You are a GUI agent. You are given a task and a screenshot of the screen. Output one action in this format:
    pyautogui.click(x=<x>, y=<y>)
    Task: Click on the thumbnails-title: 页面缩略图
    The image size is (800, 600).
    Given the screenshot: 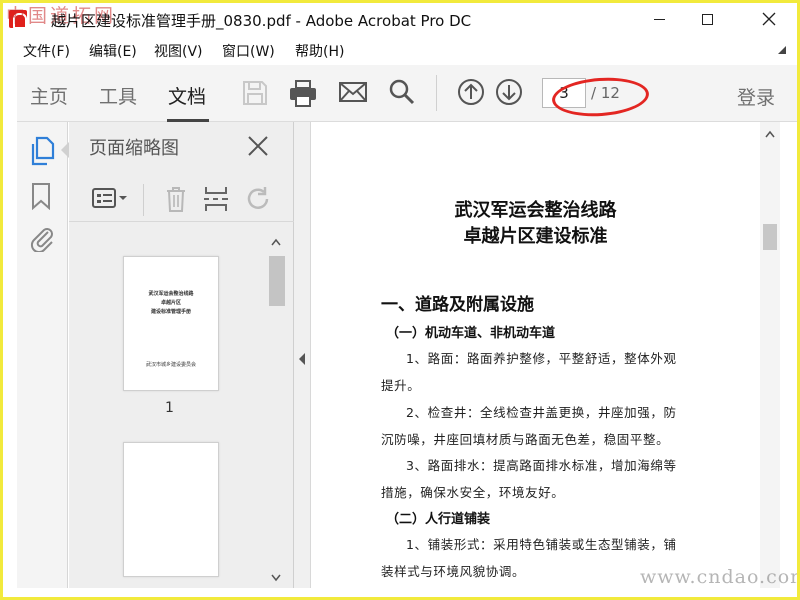 What is the action you would take?
    pyautogui.click(x=134, y=148)
    